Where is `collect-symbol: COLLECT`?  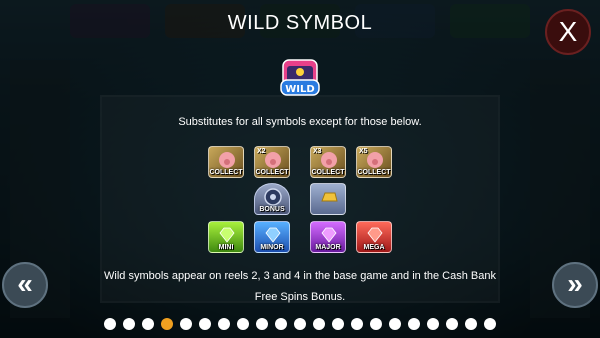 collect-symbol: COLLECT is located at coordinates (226, 162).